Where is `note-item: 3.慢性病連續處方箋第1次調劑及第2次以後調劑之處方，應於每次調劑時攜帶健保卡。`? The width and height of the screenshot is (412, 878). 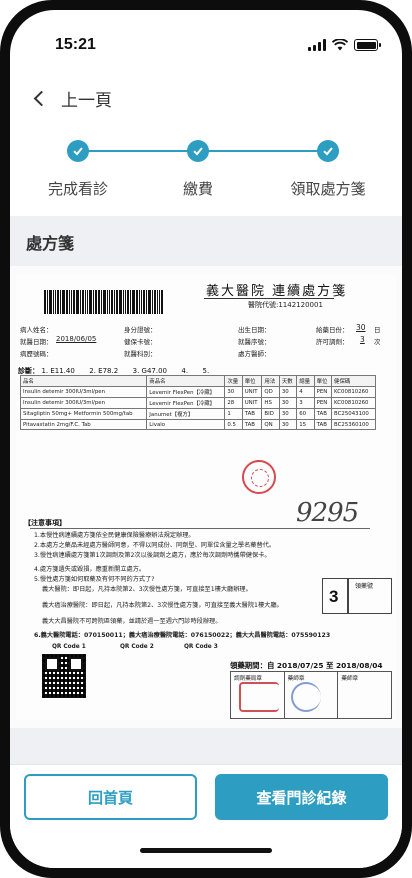 note-item: 3.慢性病連續處方箋第1次調劑及第2次以後調劑之處方，應於每次調劑時攜帶健保卡。 is located at coordinates (152, 555).